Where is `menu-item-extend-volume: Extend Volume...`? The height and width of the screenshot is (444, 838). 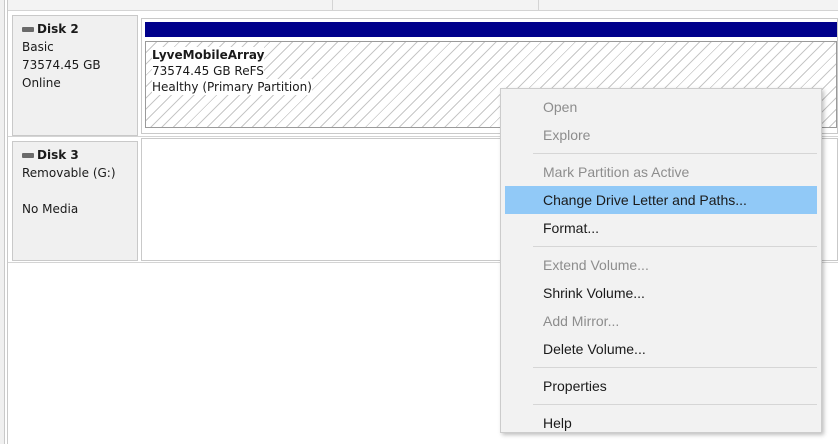 menu-item-extend-volume: Extend Volume... is located at coordinates (661, 265).